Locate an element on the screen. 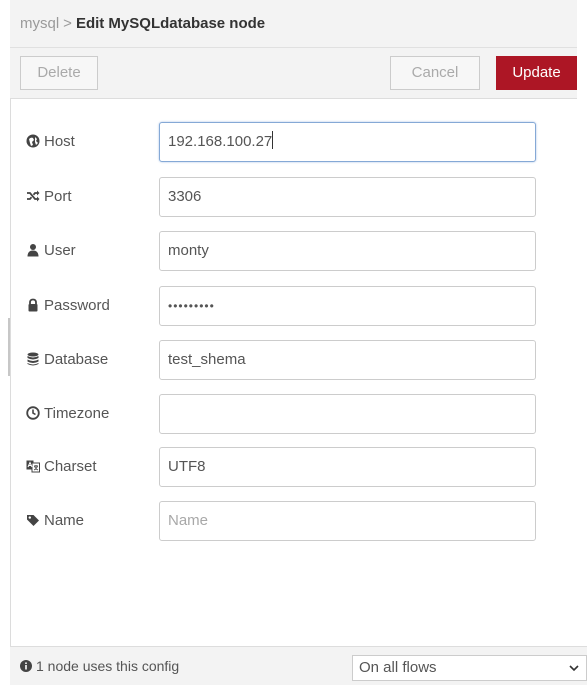  tag-icon is located at coordinates (33, 520).